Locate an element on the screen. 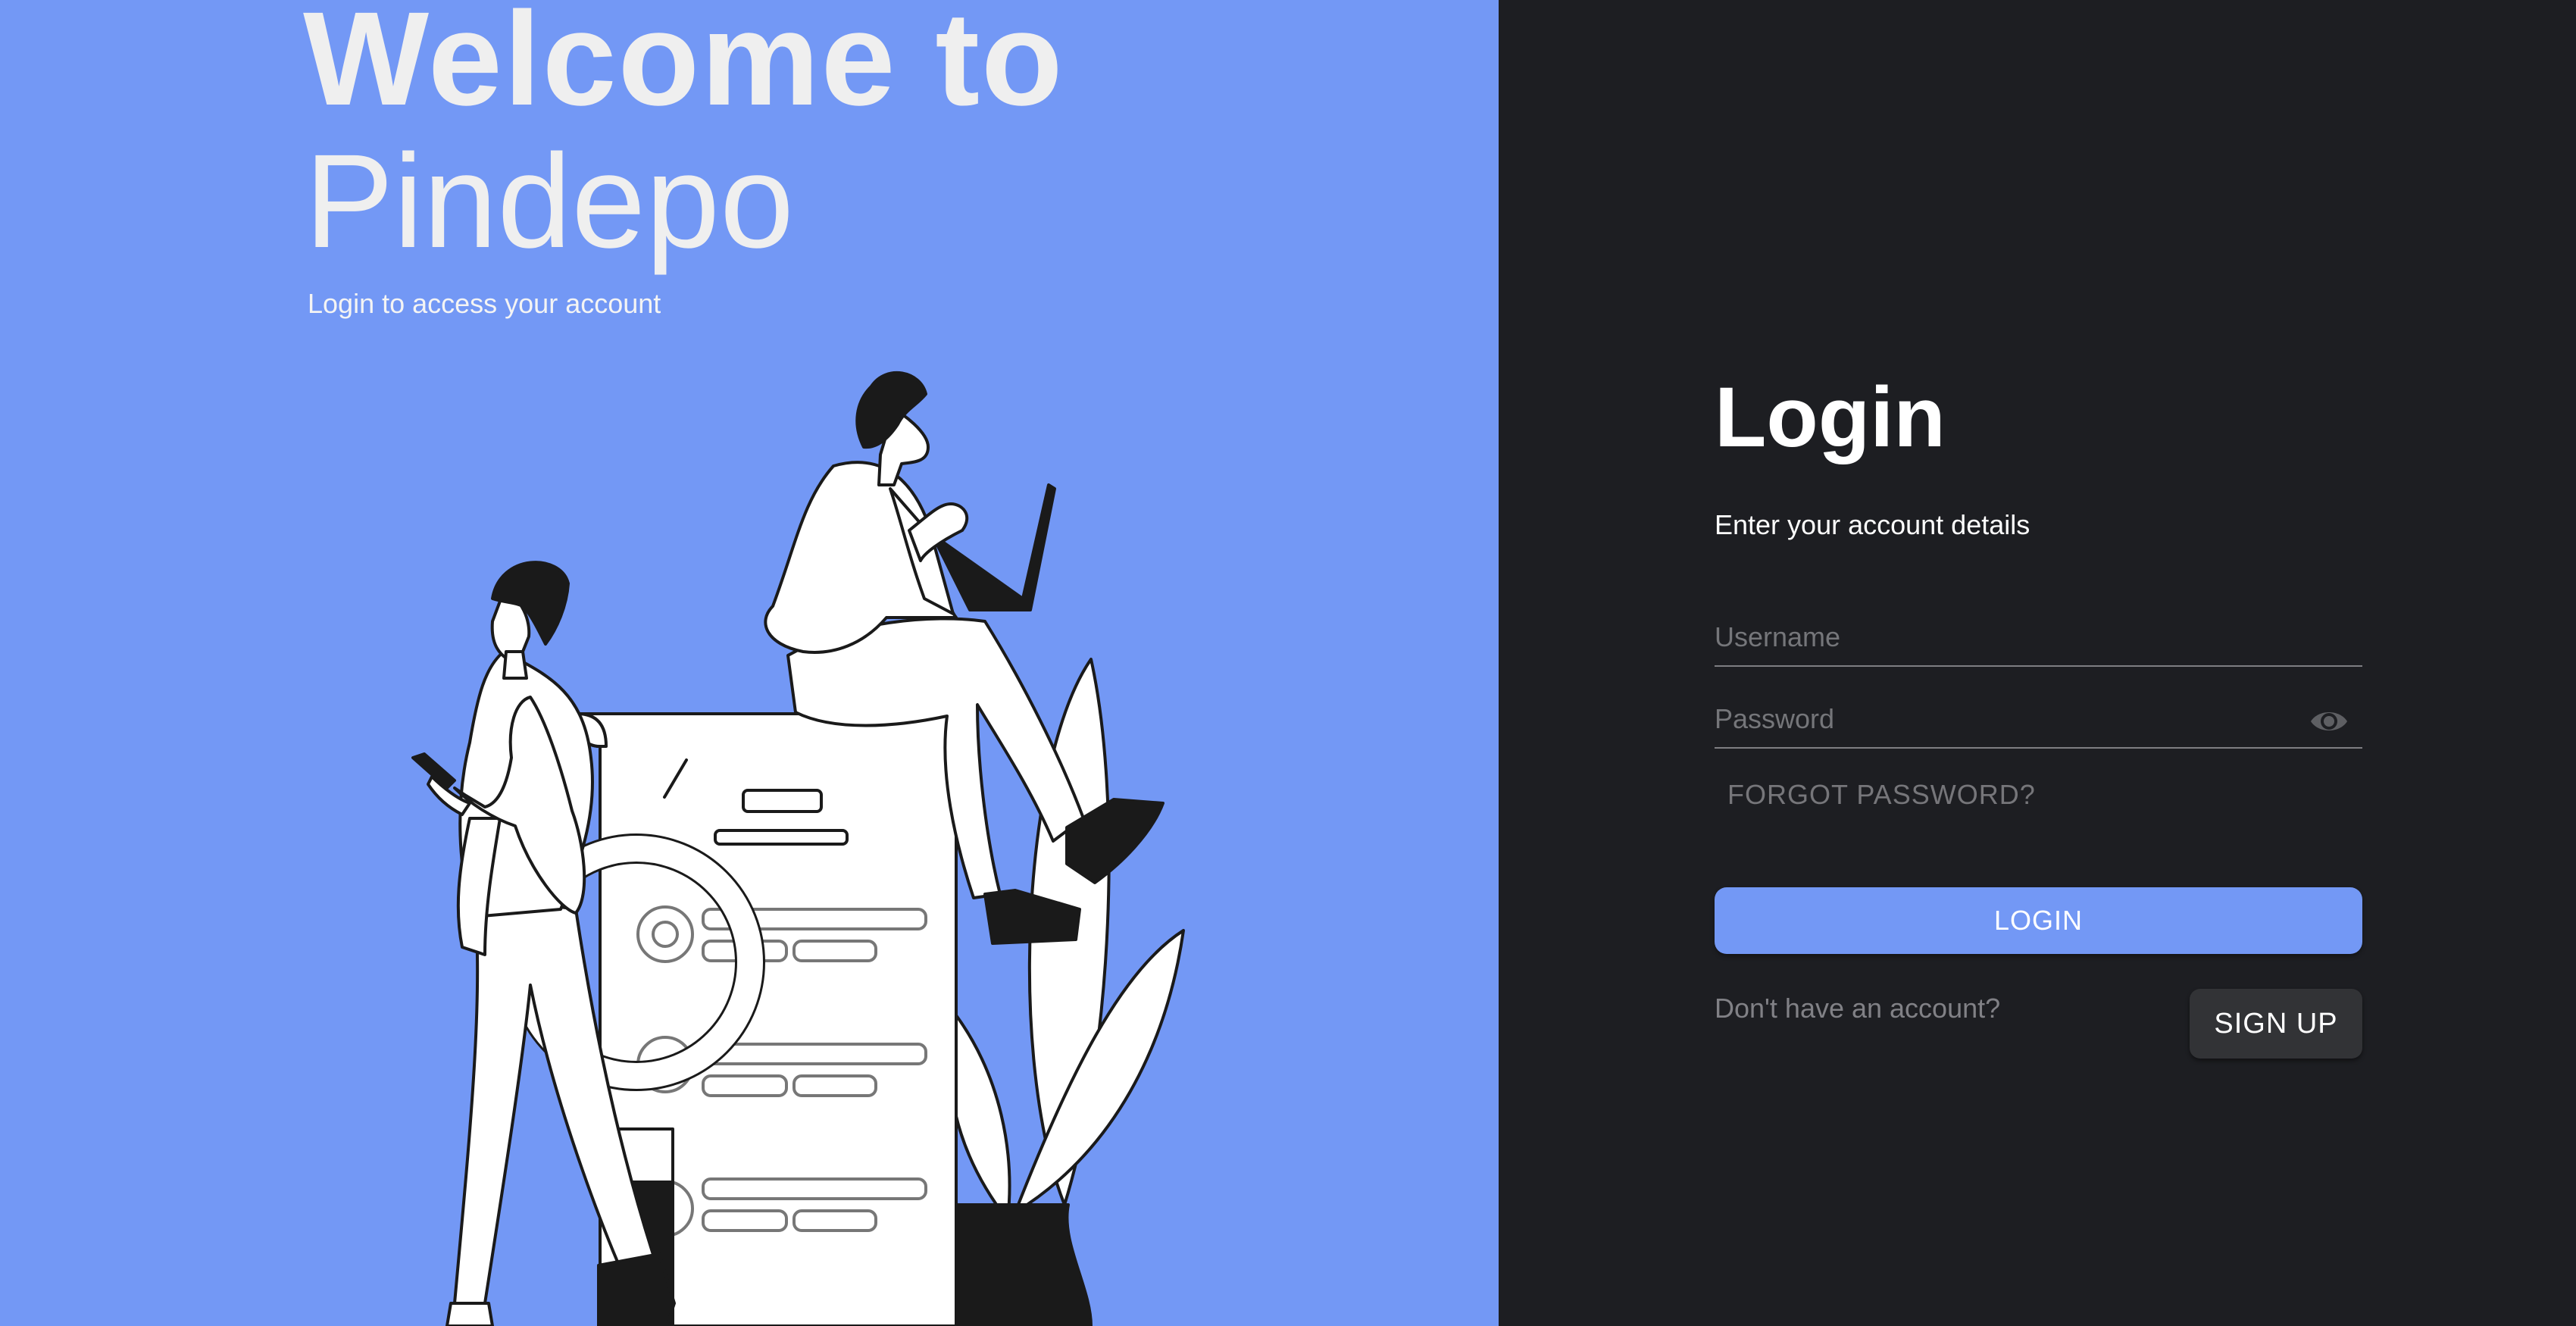  login-title: Login is located at coordinates (1830, 417).